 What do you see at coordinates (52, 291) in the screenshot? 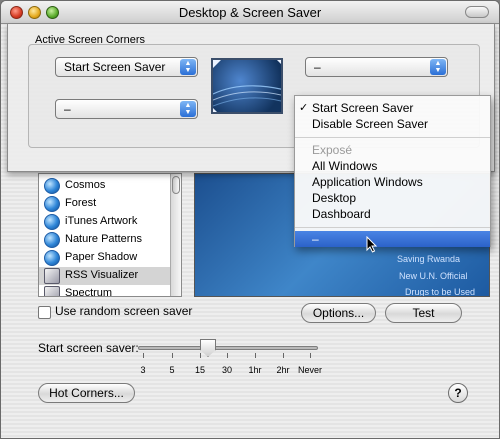
I see `spectrum-icon` at bounding box center [52, 291].